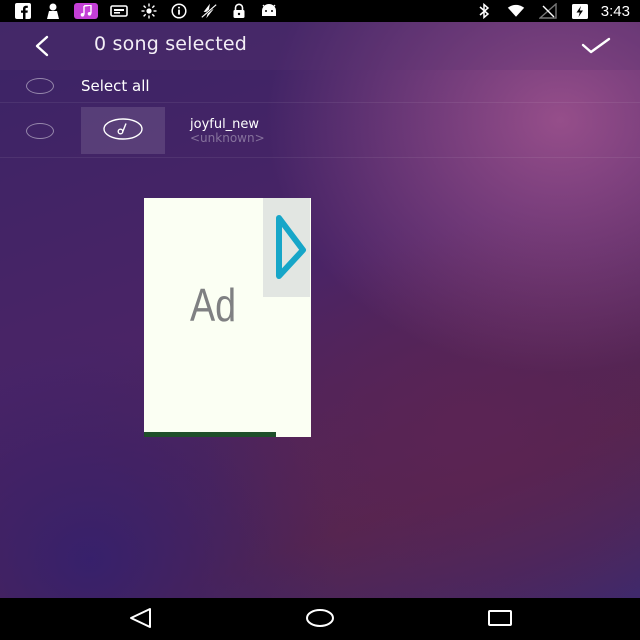 This screenshot has width=640, height=640. I want to click on info-icon, so click(179, 11).